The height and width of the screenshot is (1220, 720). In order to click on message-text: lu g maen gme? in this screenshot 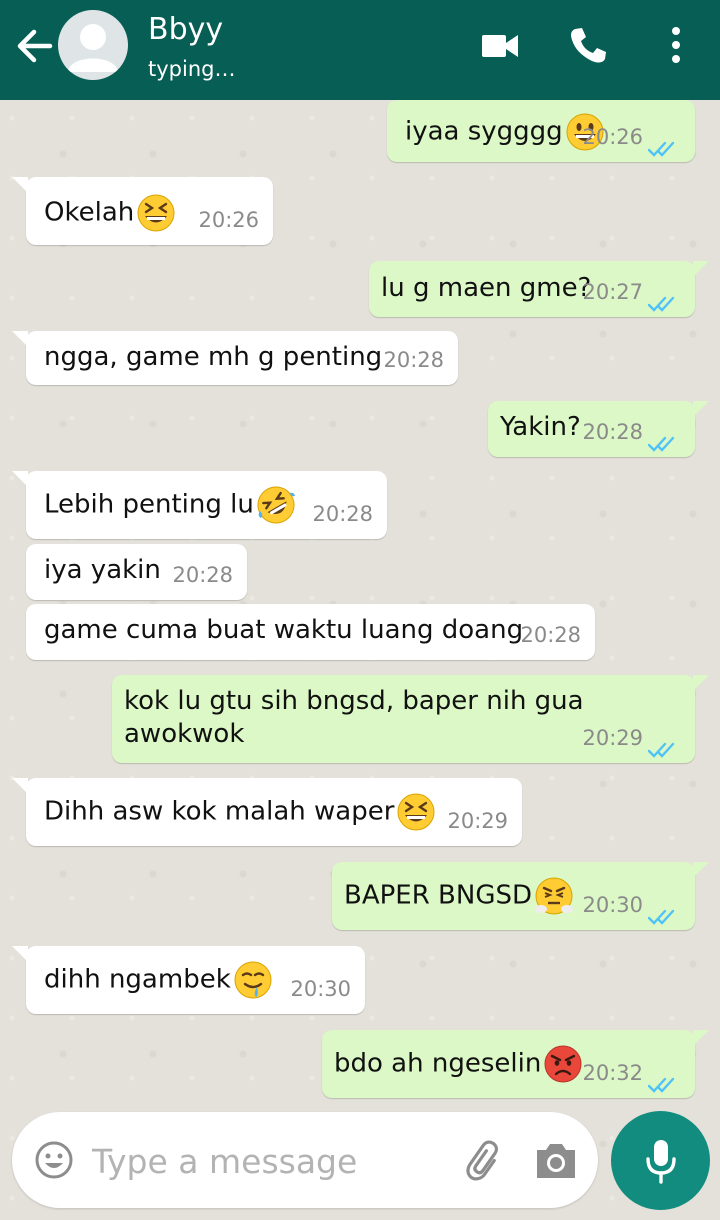, I will do `click(486, 288)`.